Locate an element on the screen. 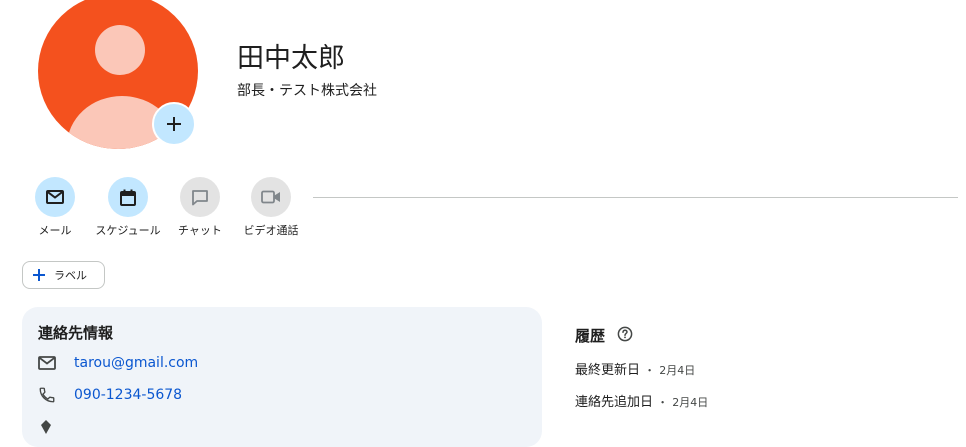 The height and width of the screenshot is (447, 966). phone-row: 090-1234-5678 is located at coordinates (110, 395).